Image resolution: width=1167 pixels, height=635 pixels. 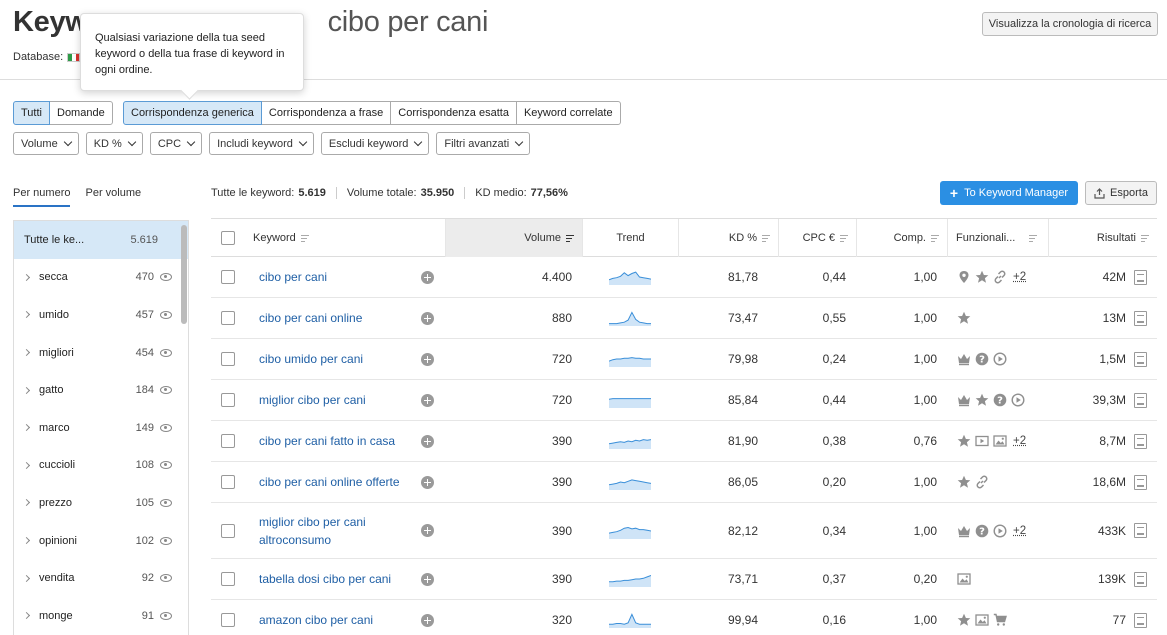 What do you see at coordinates (817, 238) in the screenshot?
I see `column-cpc: CPC €` at bounding box center [817, 238].